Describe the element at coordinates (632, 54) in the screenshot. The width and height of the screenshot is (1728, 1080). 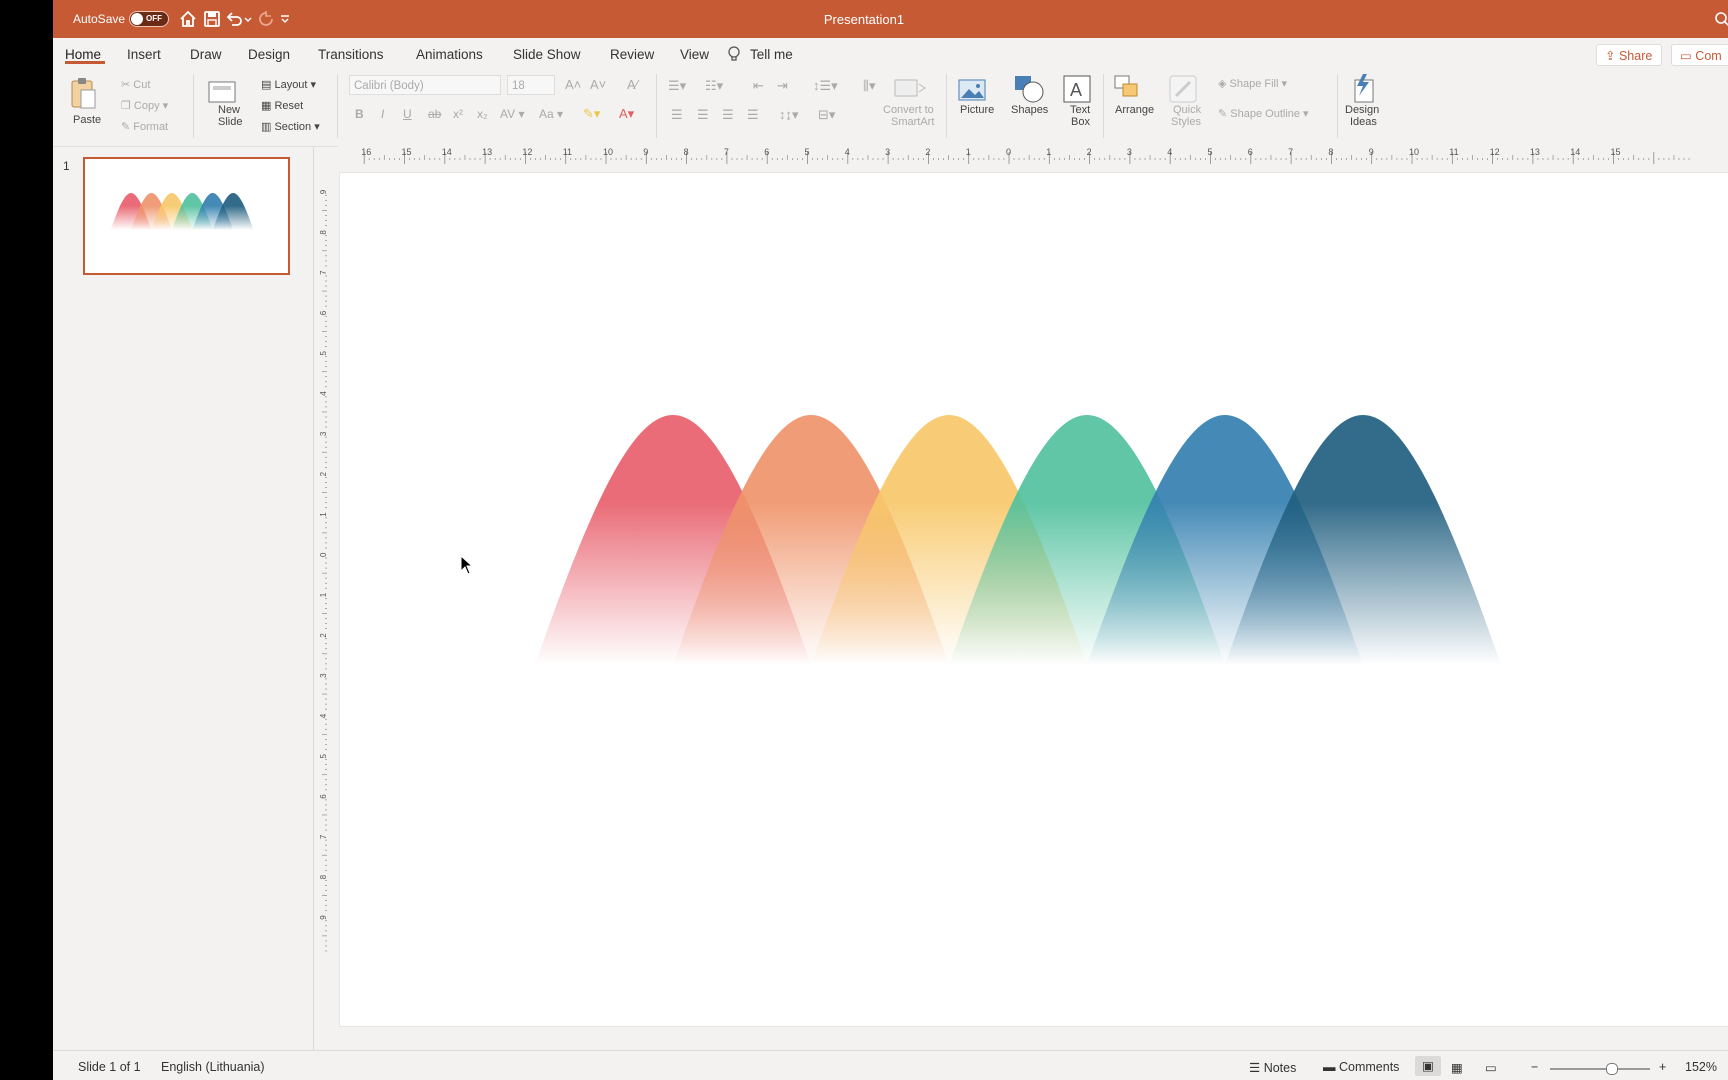
I see `tab-review: Review` at that location.